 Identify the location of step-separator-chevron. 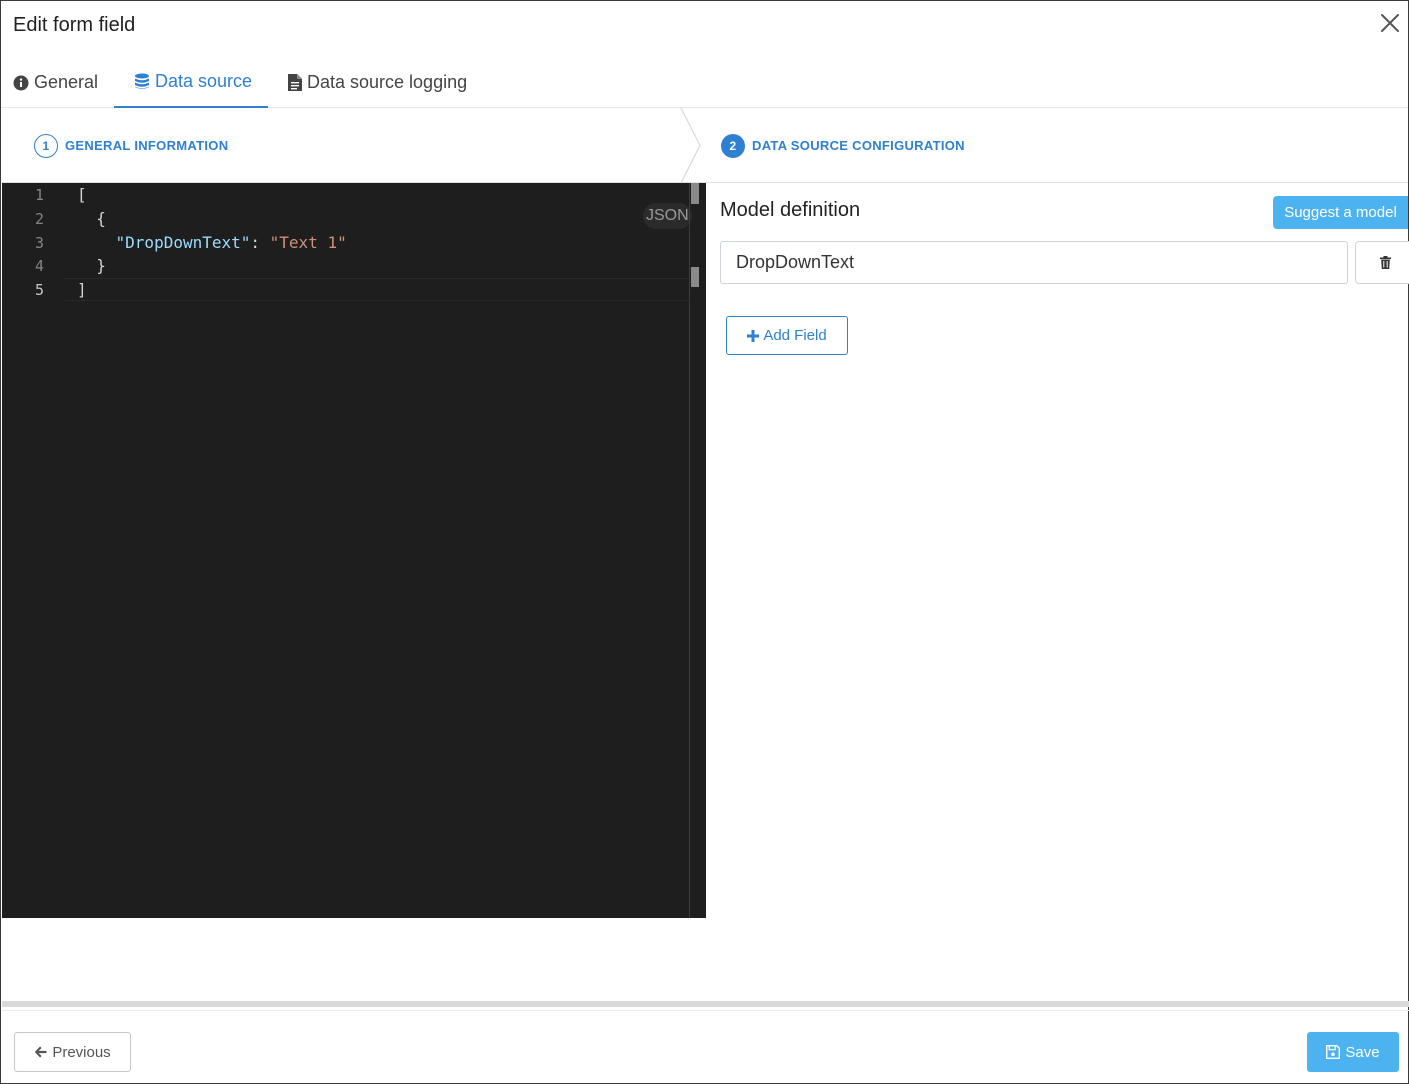
(690, 145).